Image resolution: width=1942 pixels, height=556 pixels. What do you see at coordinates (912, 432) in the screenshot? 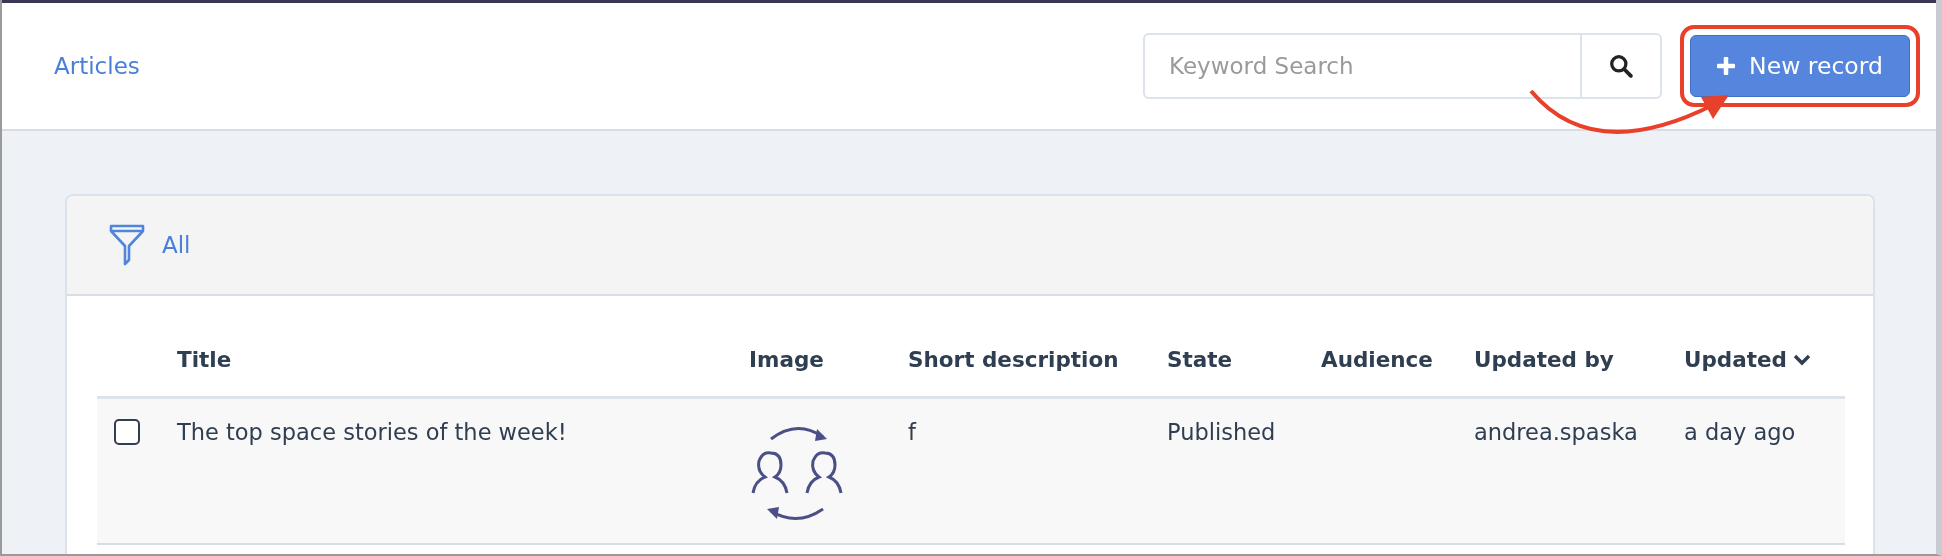
I see `table-cell: f` at bounding box center [912, 432].